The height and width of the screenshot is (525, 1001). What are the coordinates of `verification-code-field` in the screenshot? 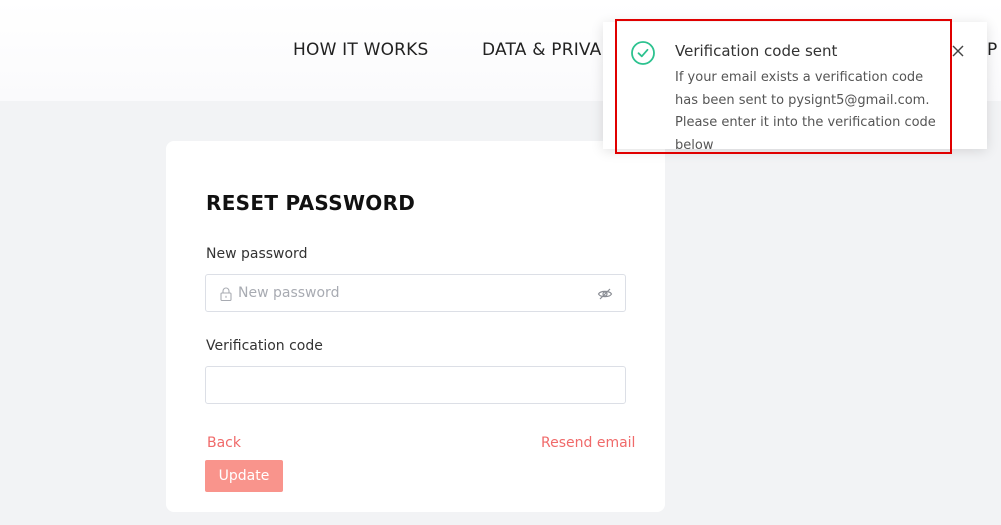 It's located at (415, 385).